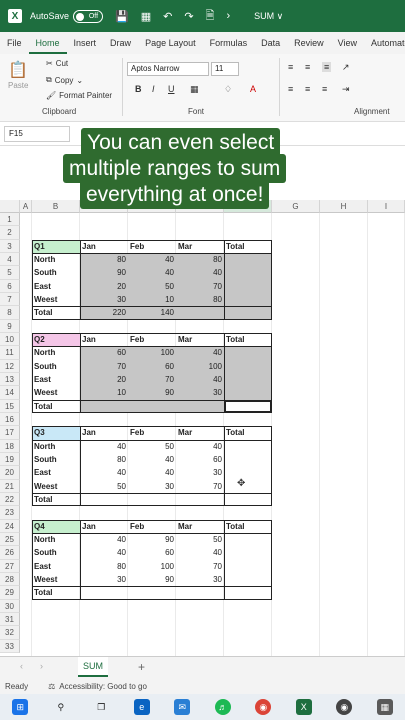  Describe the element at coordinates (85, 43) in the screenshot. I see `tab-insert: Insert` at that location.